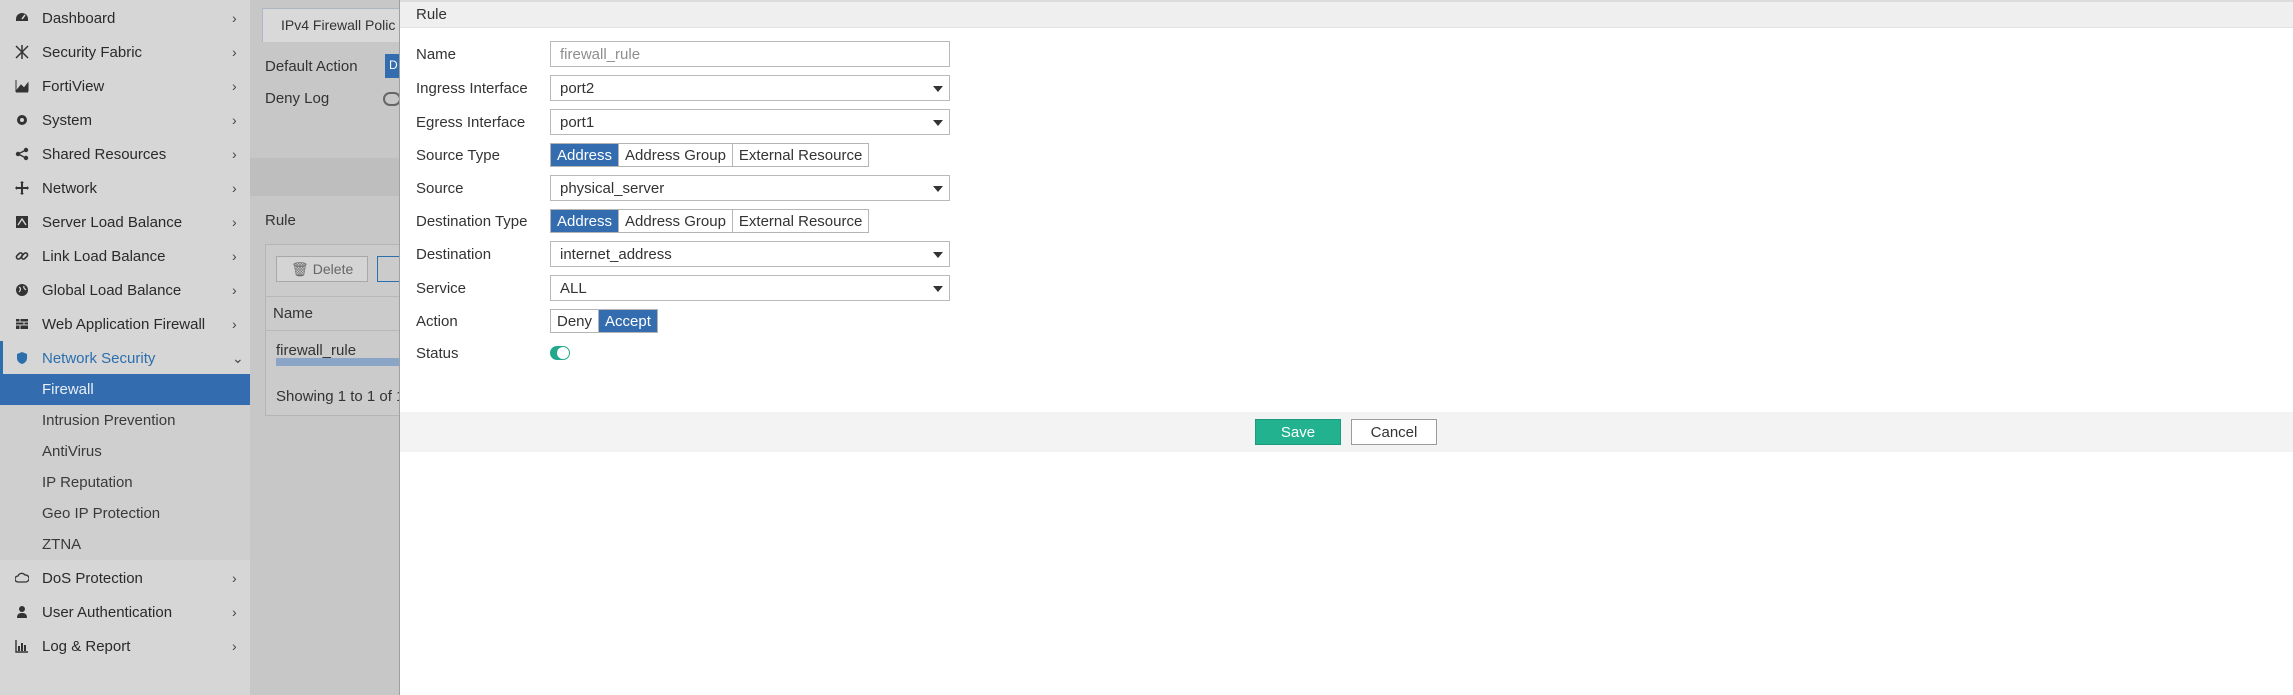 This screenshot has height=695, width=2293. Describe the element at coordinates (112, 290) in the screenshot. I see `nav-label: Global Load Balance` at that location.